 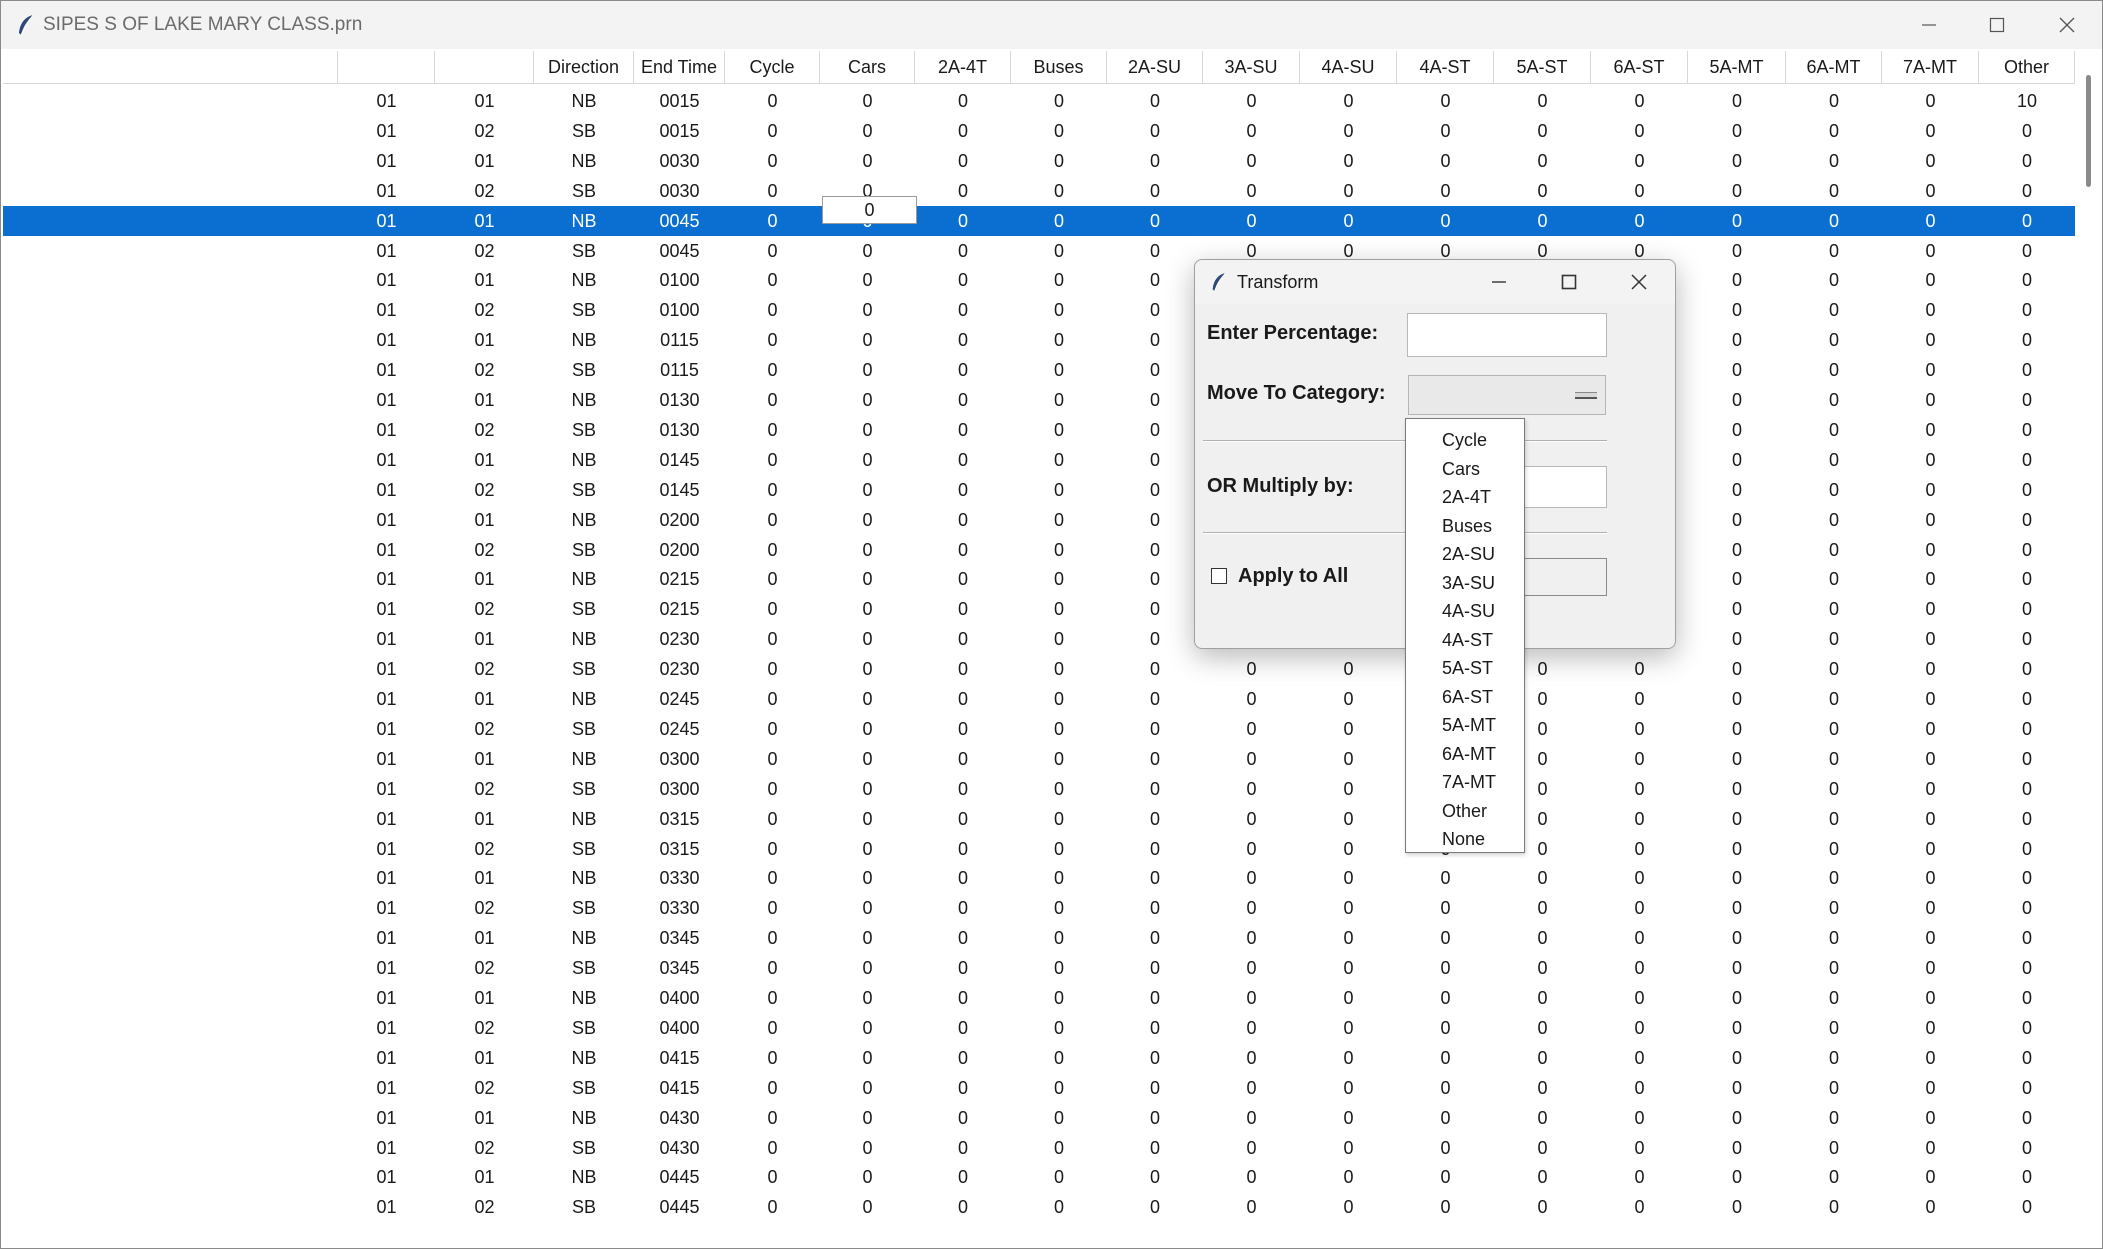 What do you see at coordinates (1039, 639) in the screenshot?
I see `table-row: 0101NB023000000000000000` at bounding box center [1039, 639].